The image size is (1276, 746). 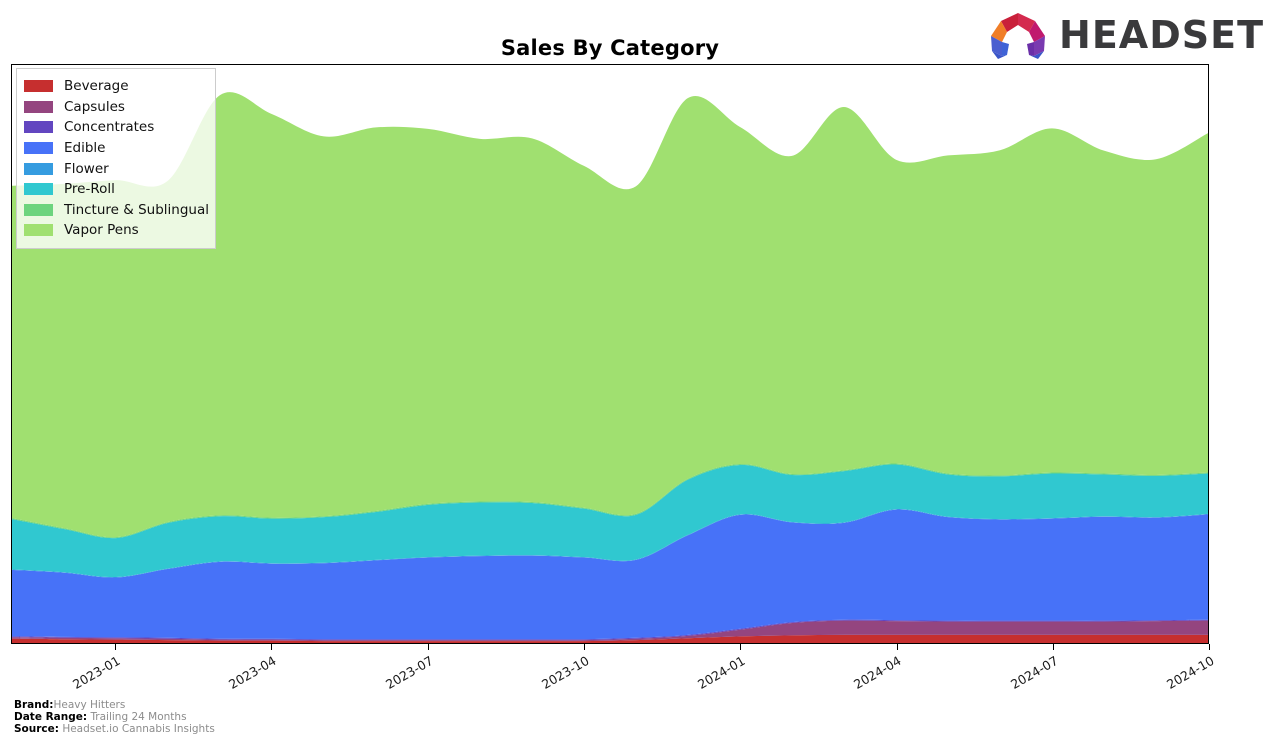 I want to click on x-axis-tick-label: 2023-01, so click(x=96, y=672).